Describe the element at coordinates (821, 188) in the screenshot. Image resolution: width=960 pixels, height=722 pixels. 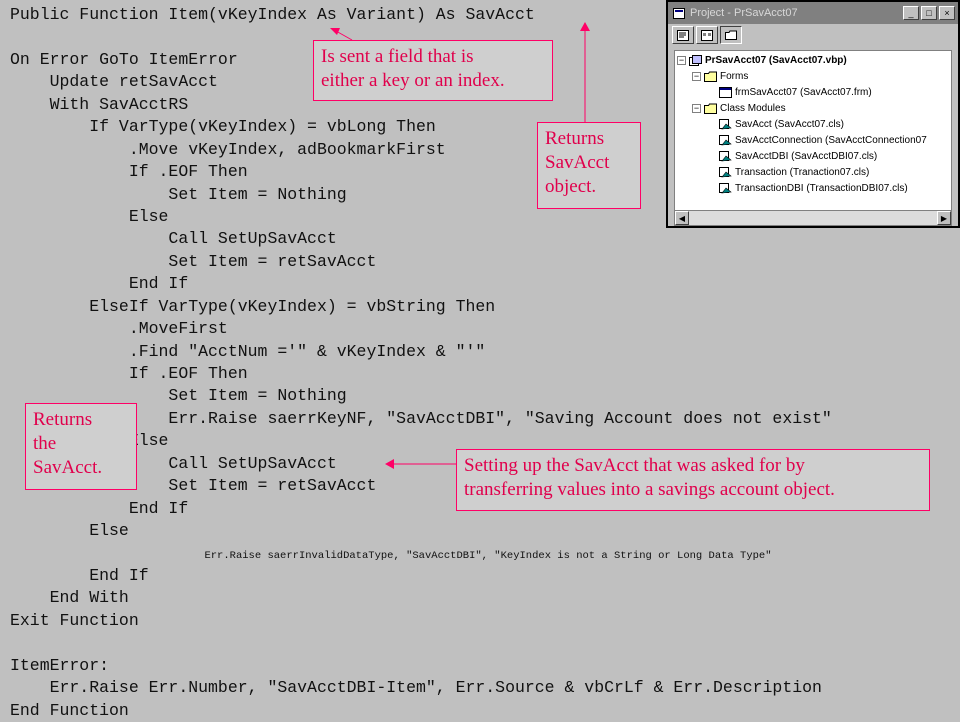
I see `tree-node-label: TransactionDBI (TransactionDBI07.cls)` at that location.